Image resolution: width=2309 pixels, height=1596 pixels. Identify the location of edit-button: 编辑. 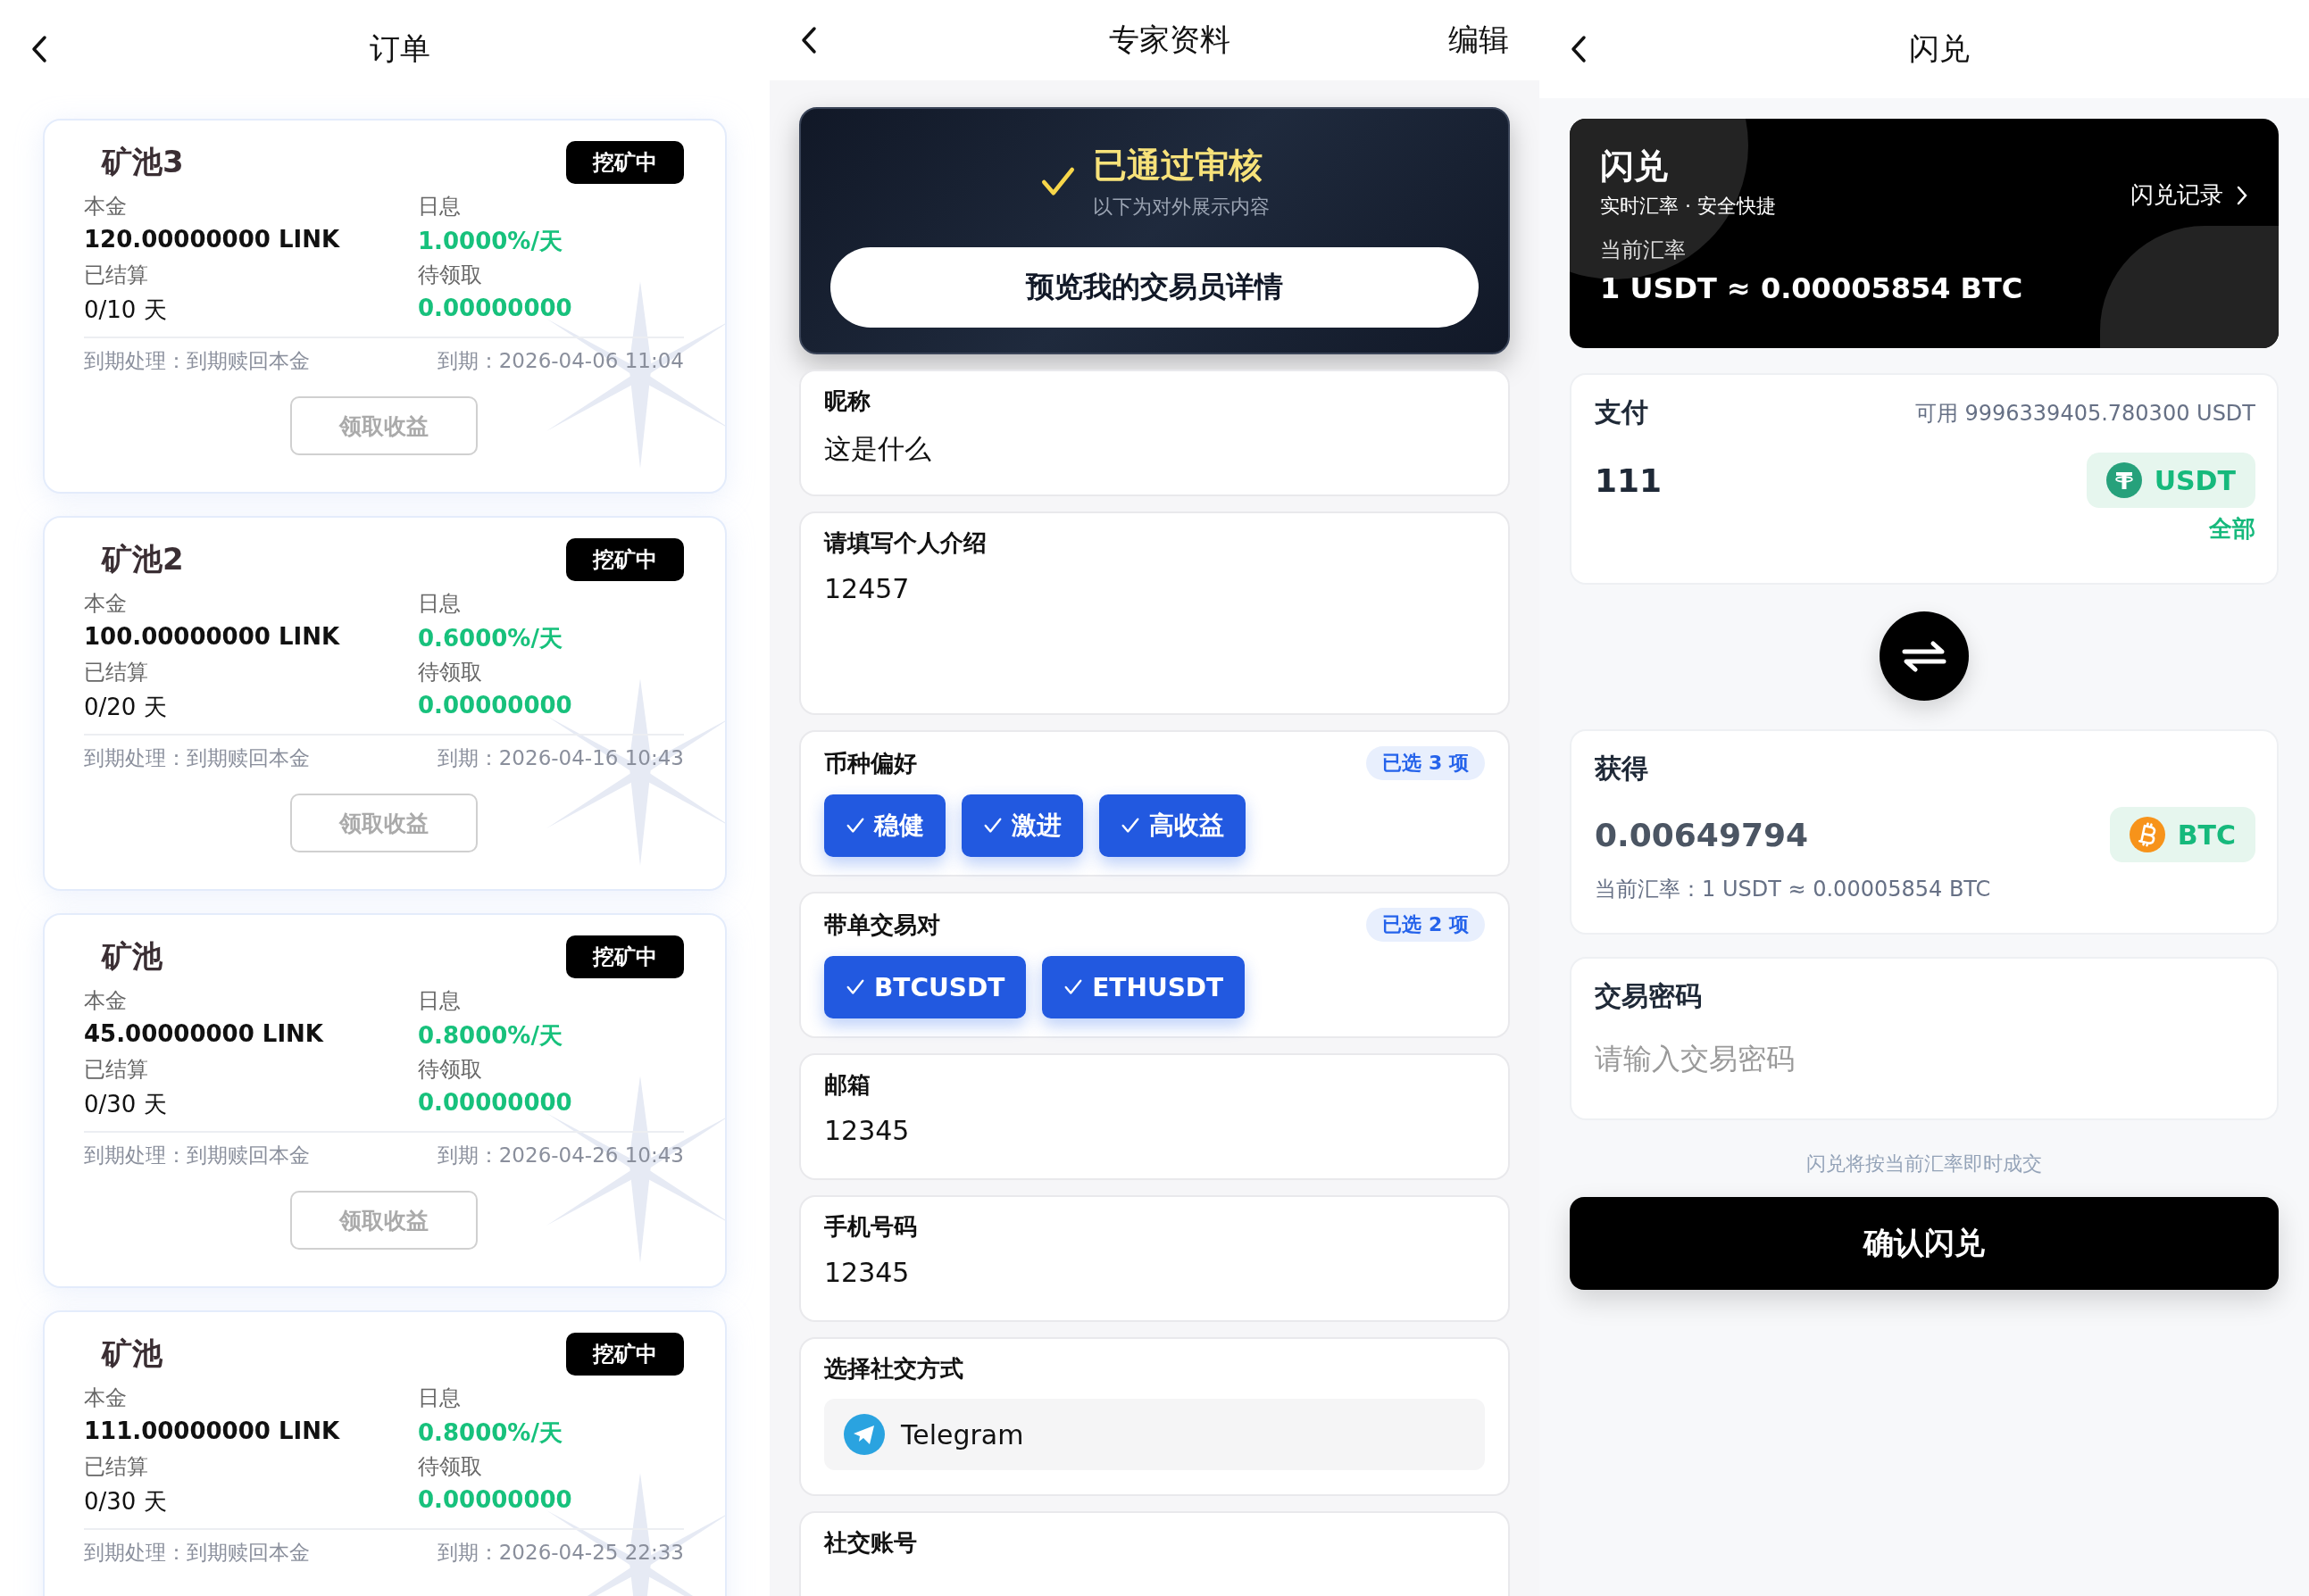
(1478, 40).